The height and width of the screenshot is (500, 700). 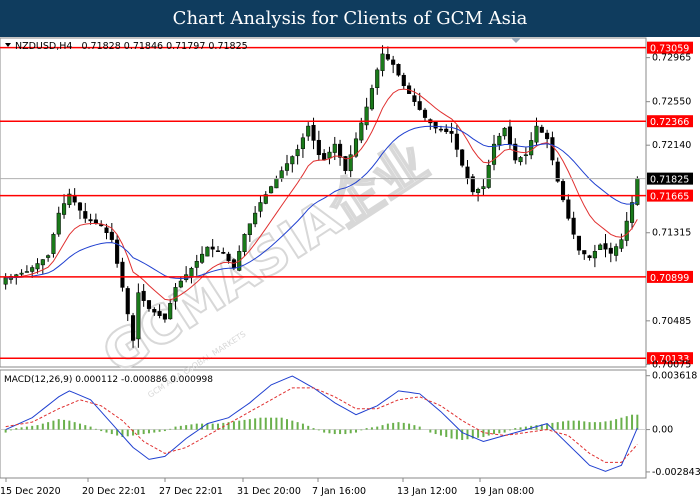 I want to click on x-tick-label: 19 Jan 08:00, so click(x=504, y=491).